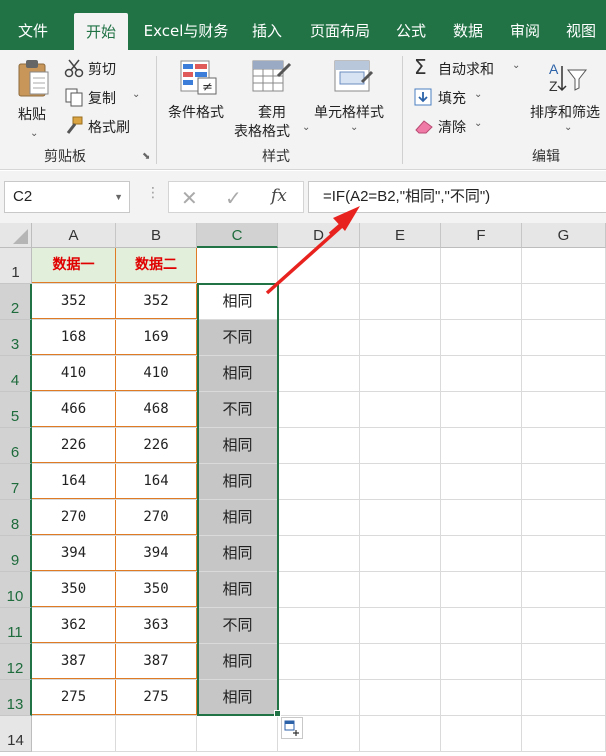 This screenshot has width=606, height=756. Describe the element at coordinates (74, 68) in the screenshot. I see `scissors-icon` at that location.